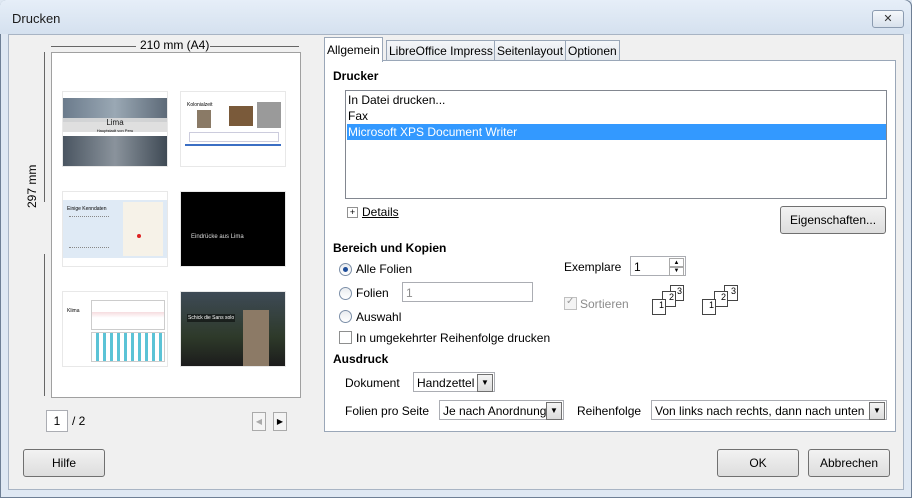 The width and height of the screenshot is (912, 498). I want to click on close-button: ✕, so click(888, 19).